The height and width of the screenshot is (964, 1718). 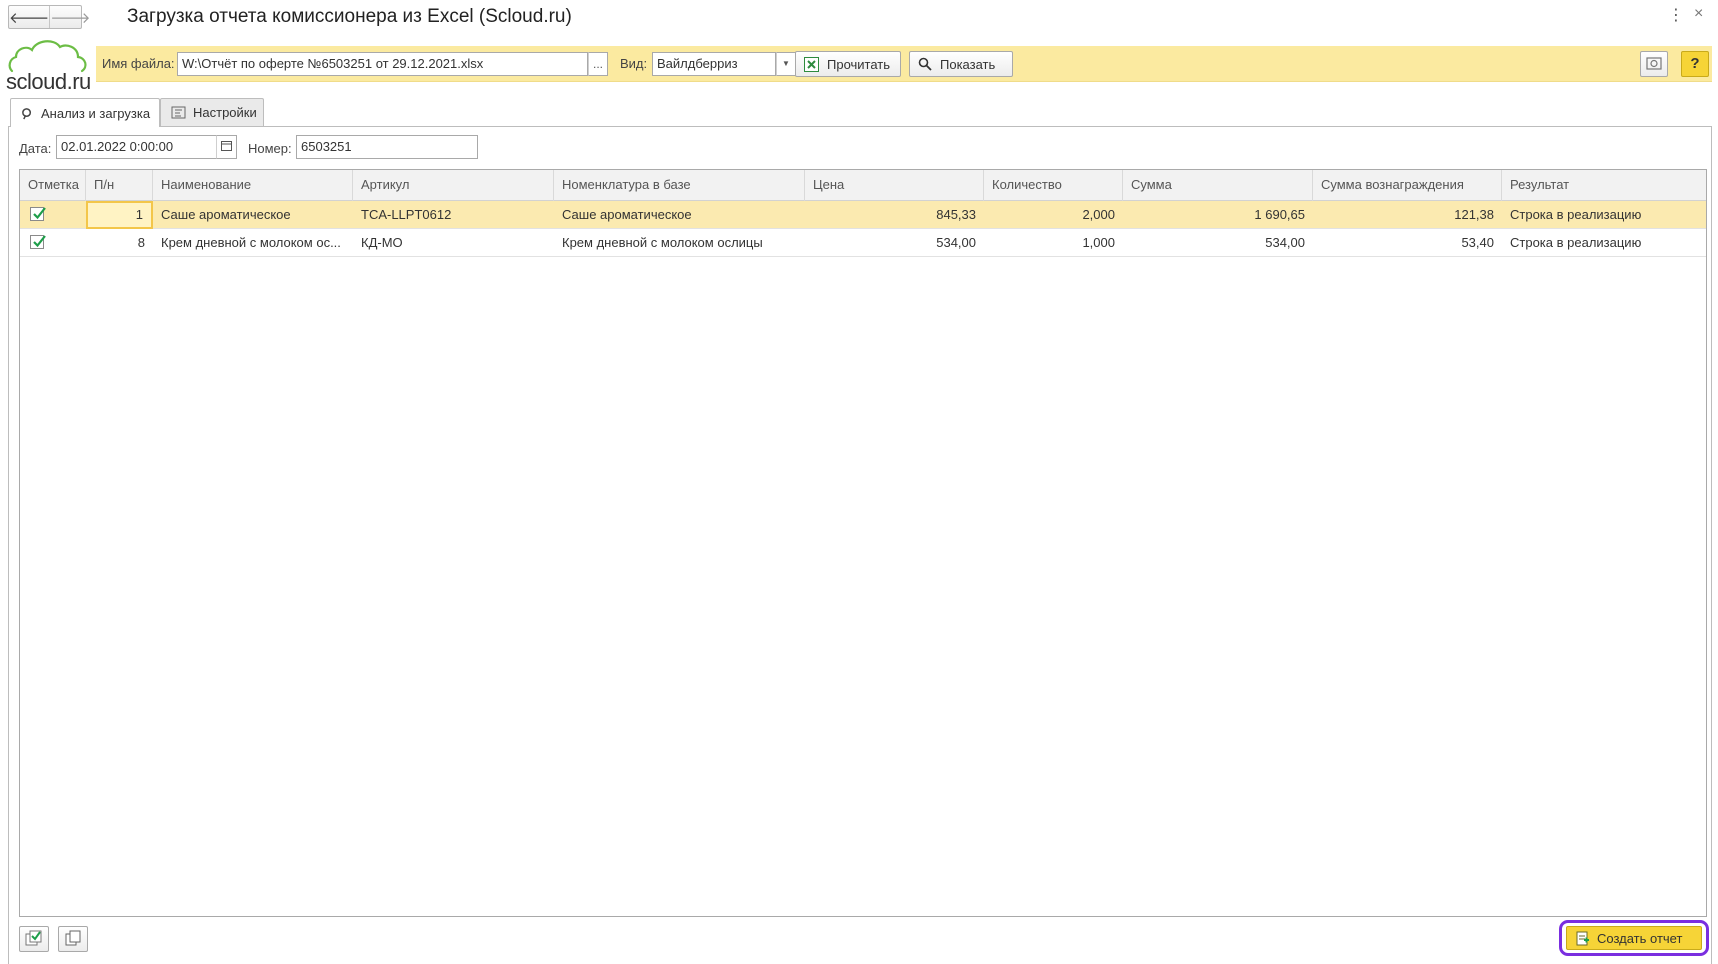 What do you see at coordinates (697, 63) in the screenshot?
I see `view-select-value: Вайлдберриз` at bounding box center [697, 63].